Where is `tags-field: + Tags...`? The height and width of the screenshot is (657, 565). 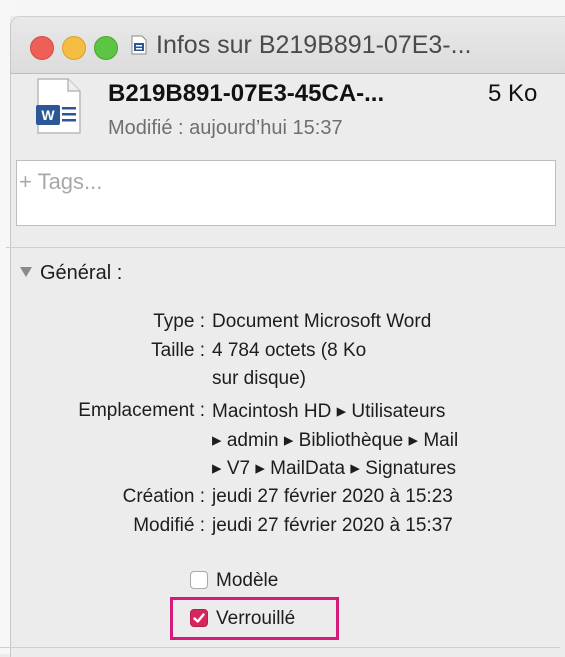
tags-field: + Tags... is located at coordinates (286, 193).